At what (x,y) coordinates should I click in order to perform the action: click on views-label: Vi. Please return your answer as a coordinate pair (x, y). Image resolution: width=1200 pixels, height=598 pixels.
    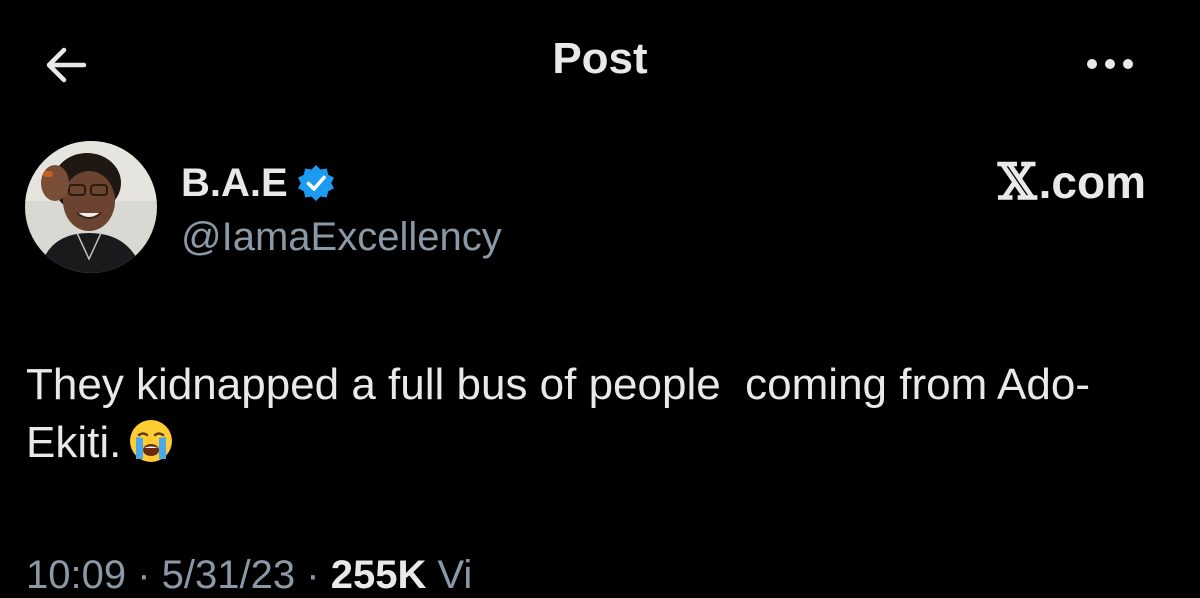
    Looking at the image, I should click on (455, 575).